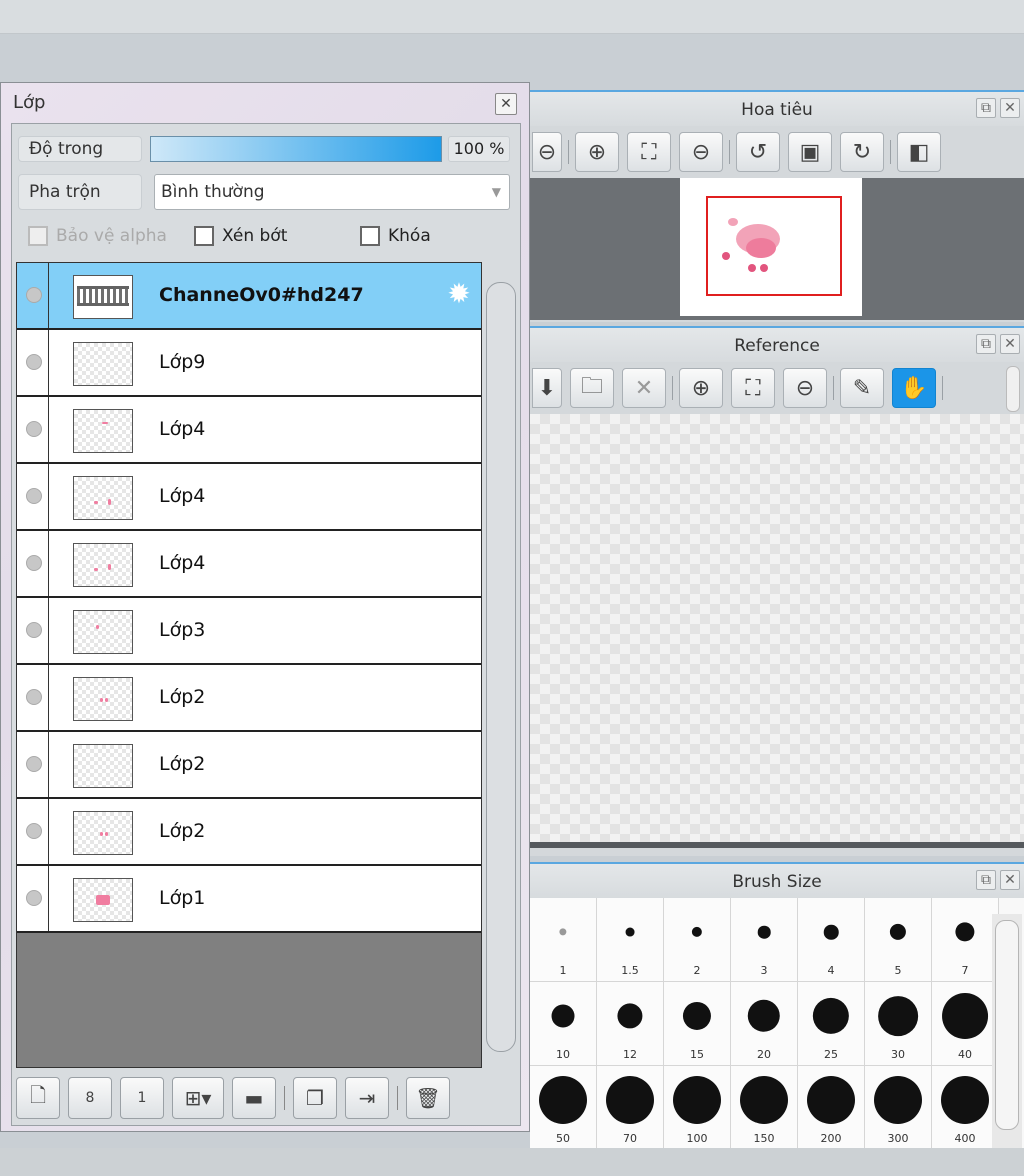 The image size is (1024, 1176). I want to click on brush-size-cell: 5, so click(898, 940).